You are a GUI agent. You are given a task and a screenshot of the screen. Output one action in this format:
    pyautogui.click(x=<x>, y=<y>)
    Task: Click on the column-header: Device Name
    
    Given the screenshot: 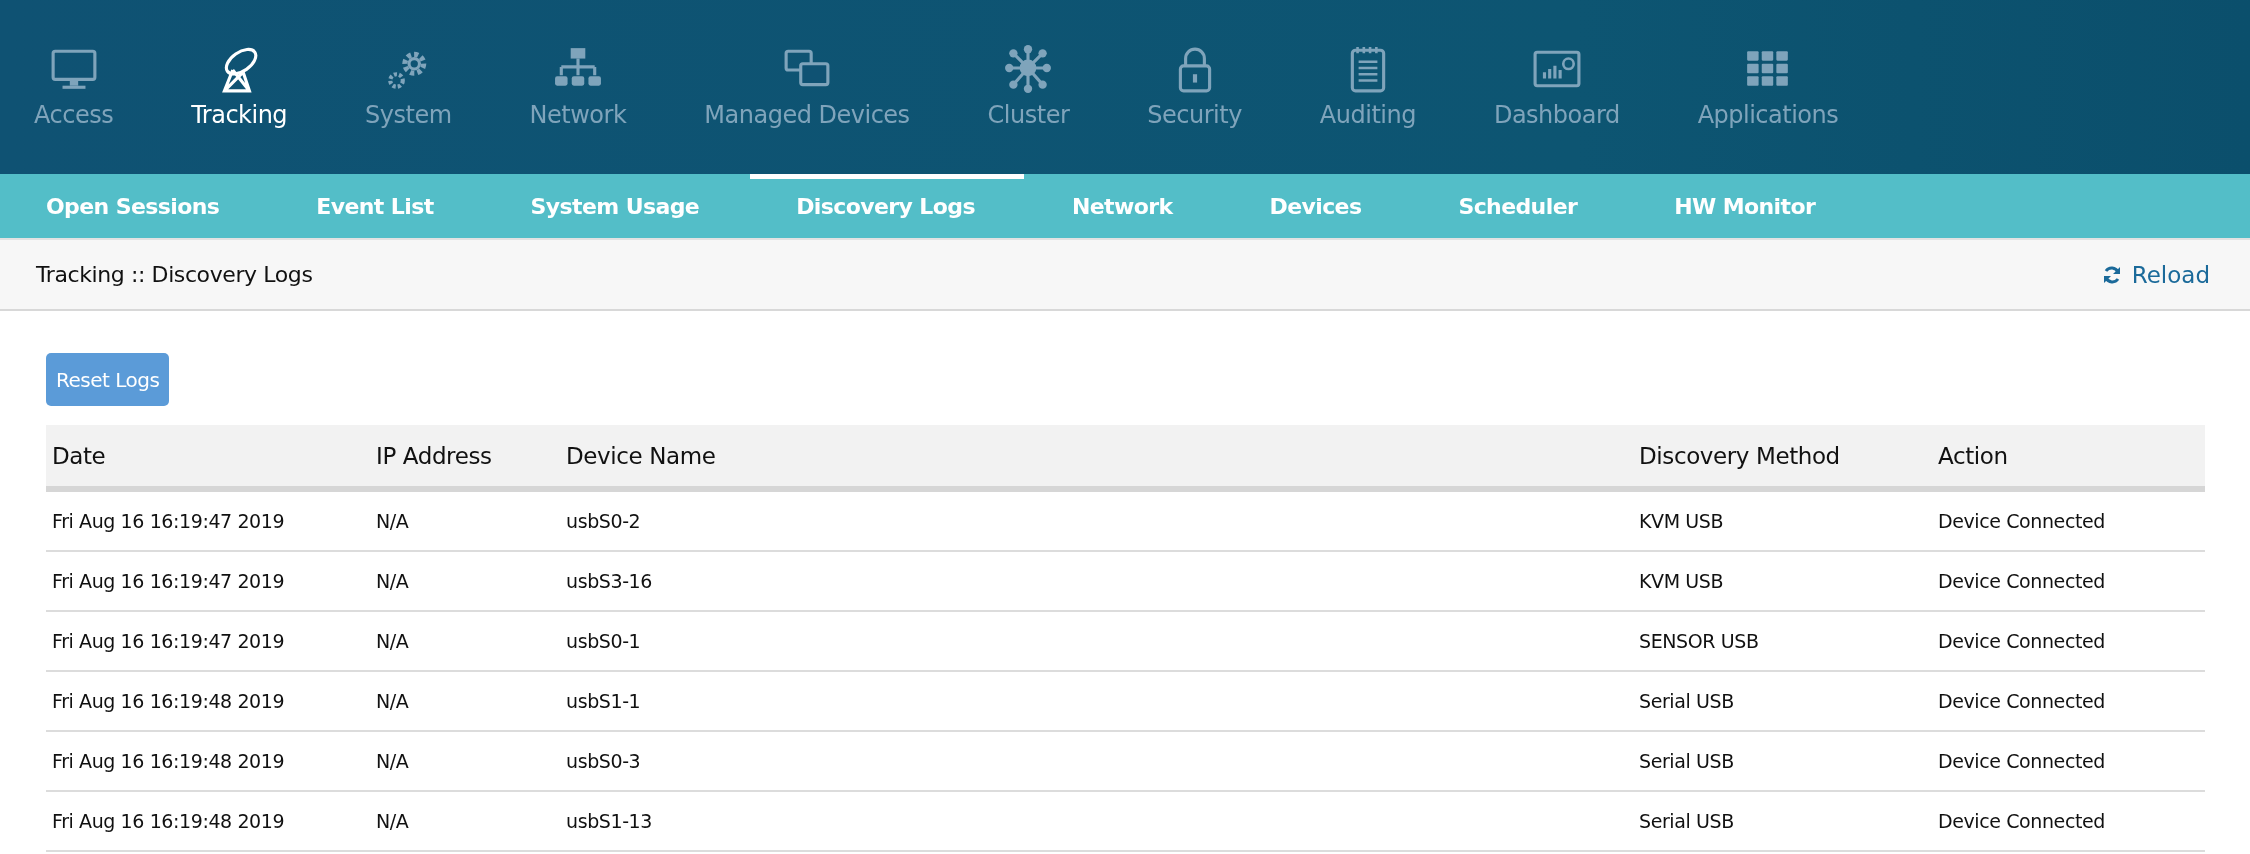 What is the action you would take?
    pyautogui.click(x=1096, y=457)
    